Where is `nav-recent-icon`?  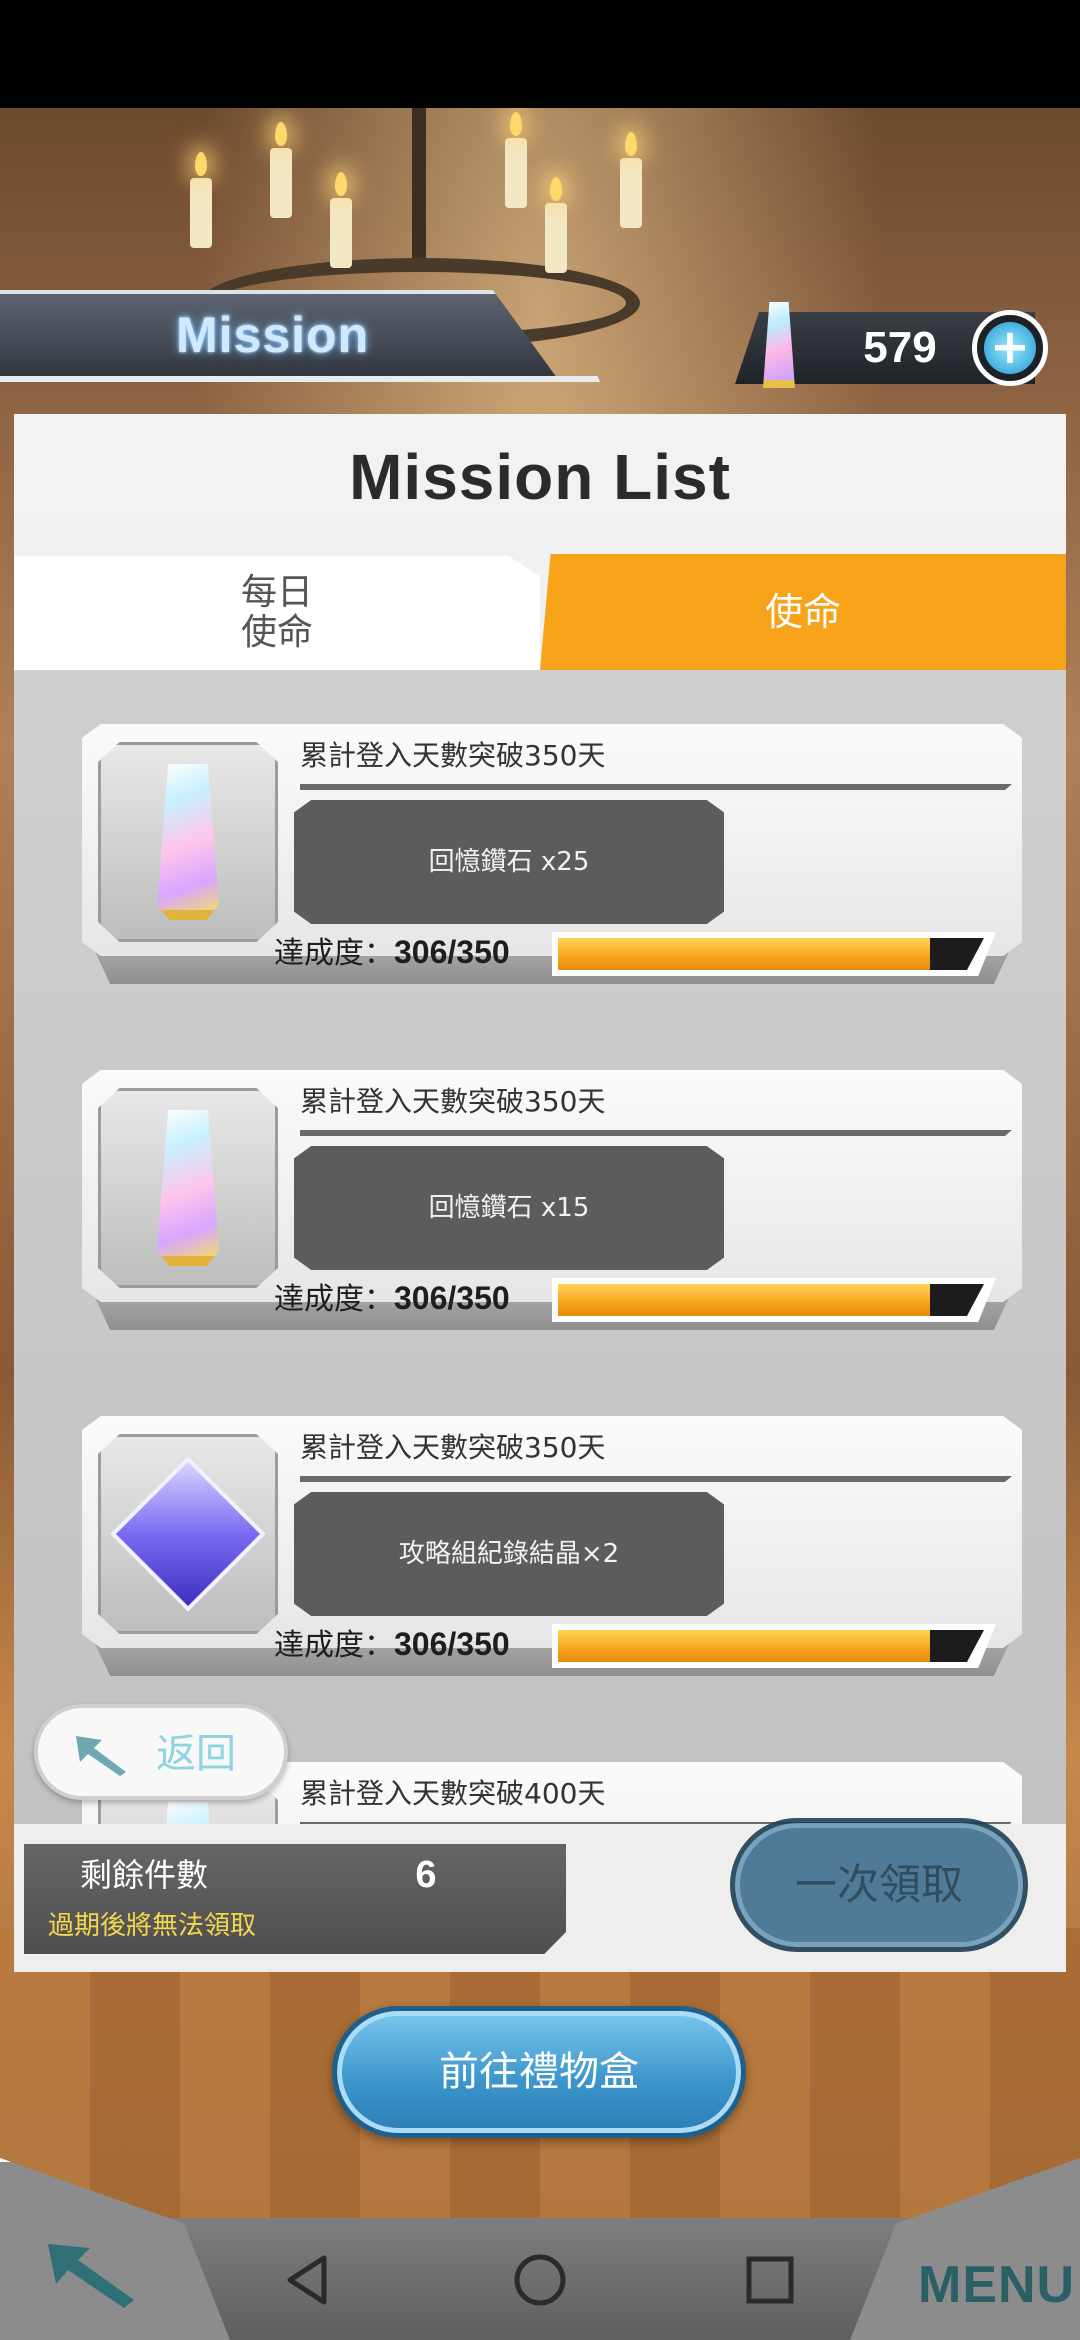
nav-recent-icon is located at coordinates (770, 2280).